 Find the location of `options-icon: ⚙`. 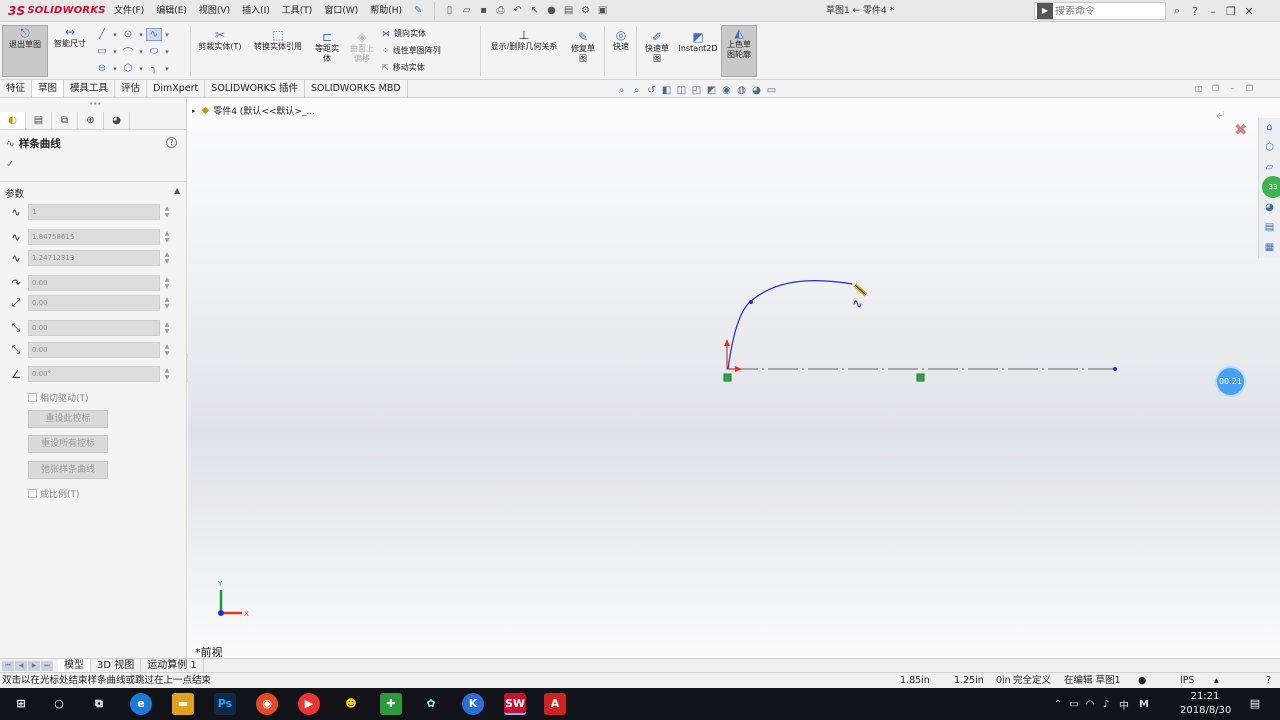

options-icon: ⚙ is located at coordinates (585, 10).